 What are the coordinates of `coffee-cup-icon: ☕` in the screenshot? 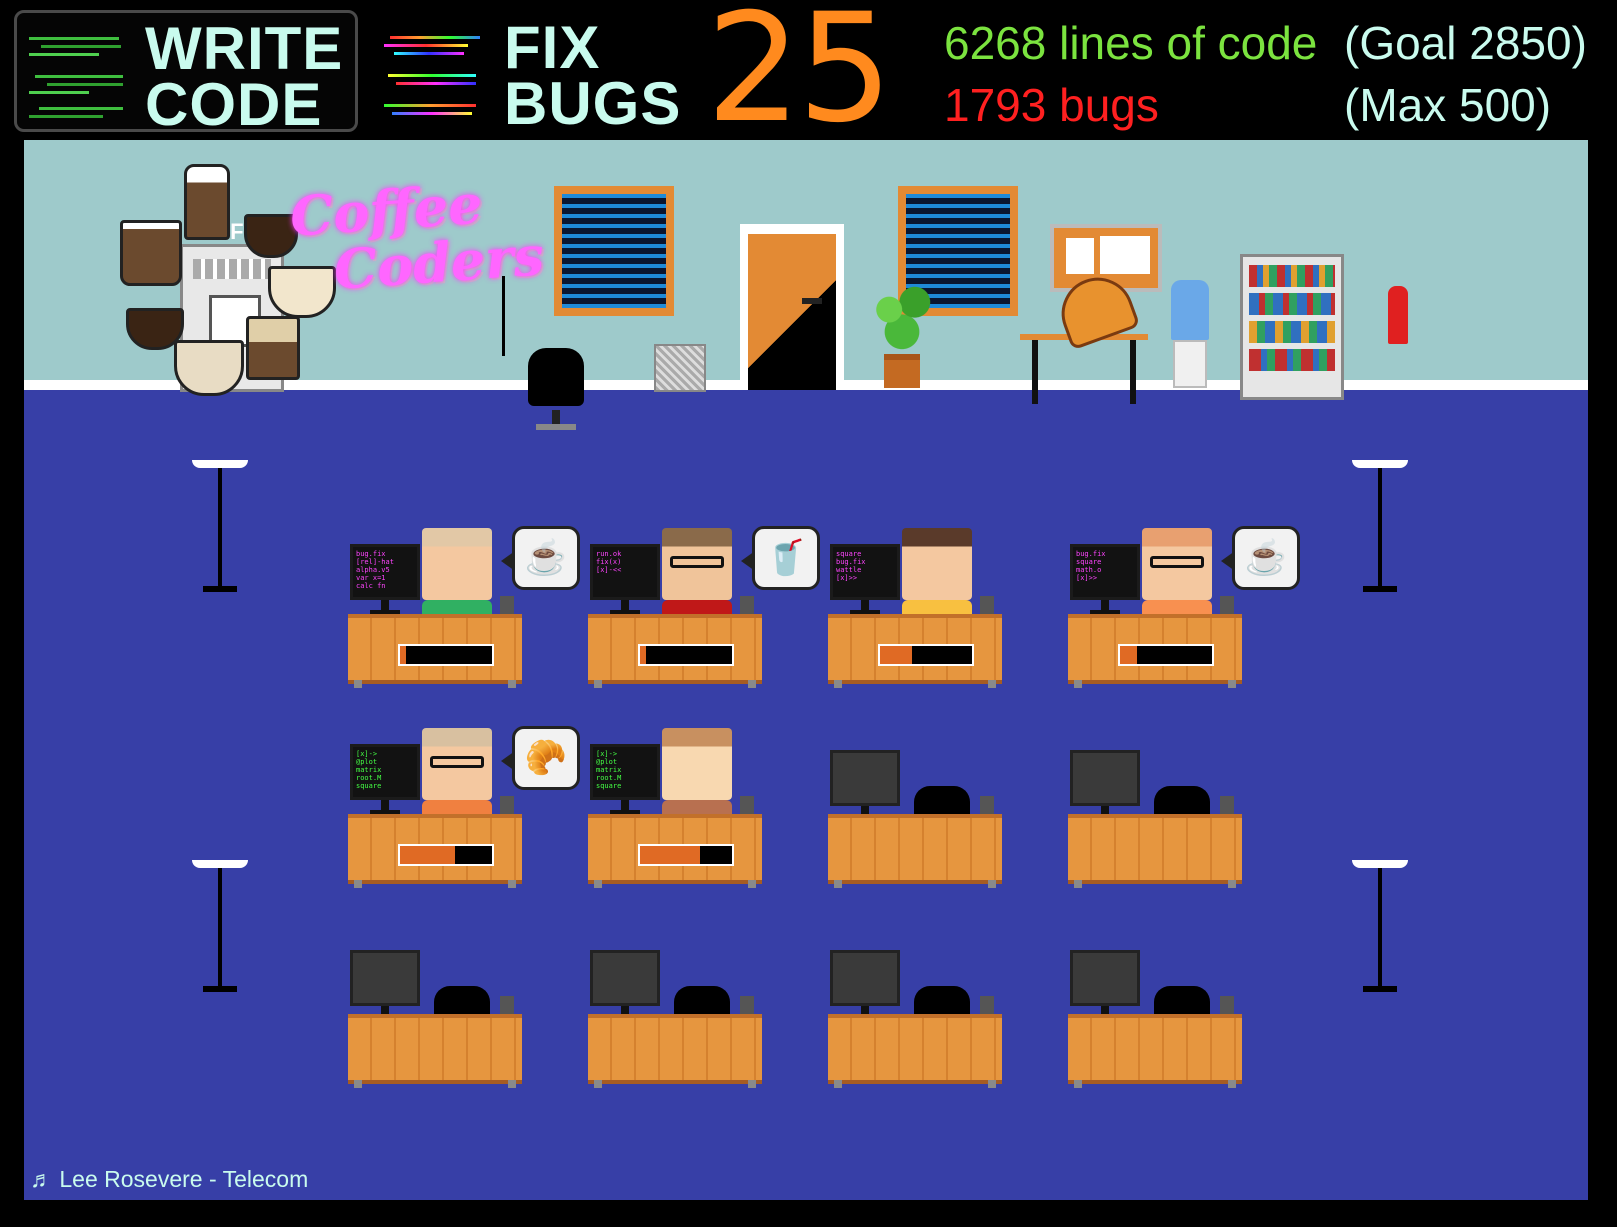 It's located at (546, 558).